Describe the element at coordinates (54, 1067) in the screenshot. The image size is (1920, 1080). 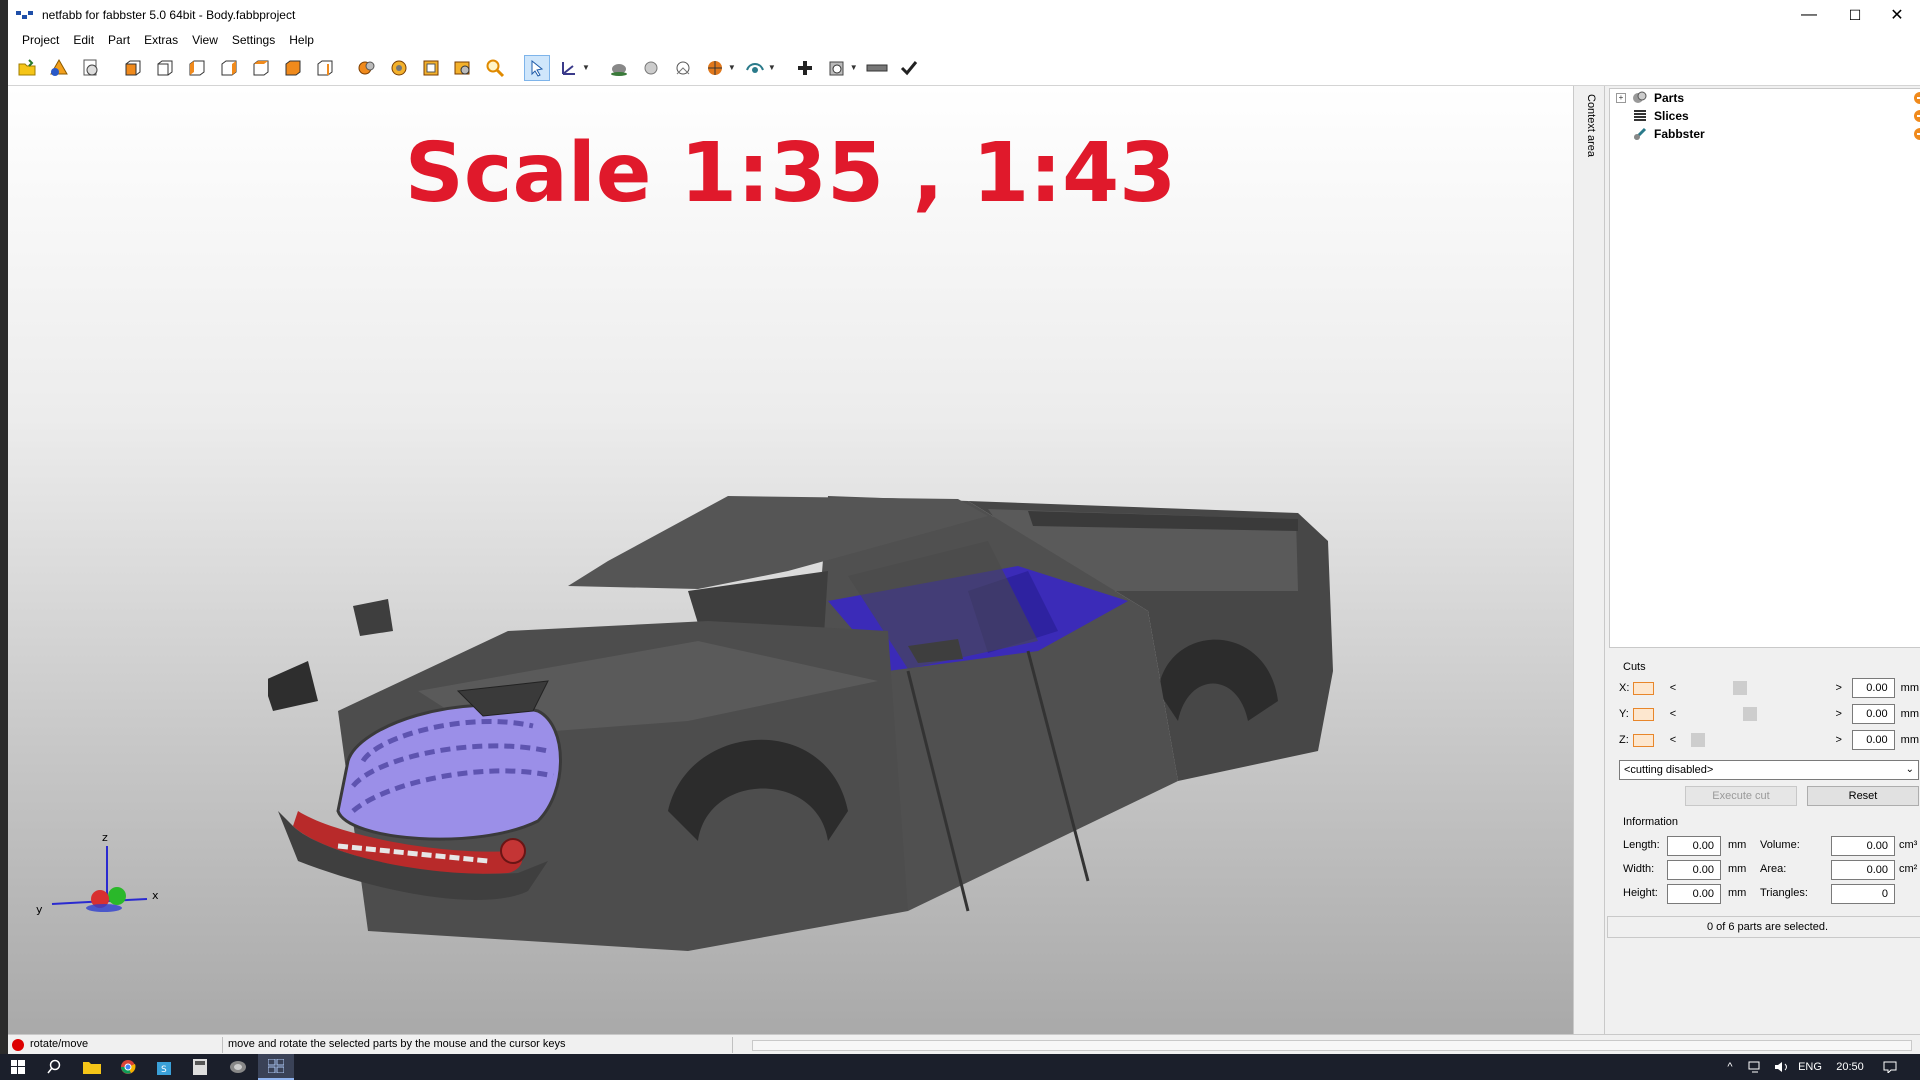
I see `search-icon` at that location.